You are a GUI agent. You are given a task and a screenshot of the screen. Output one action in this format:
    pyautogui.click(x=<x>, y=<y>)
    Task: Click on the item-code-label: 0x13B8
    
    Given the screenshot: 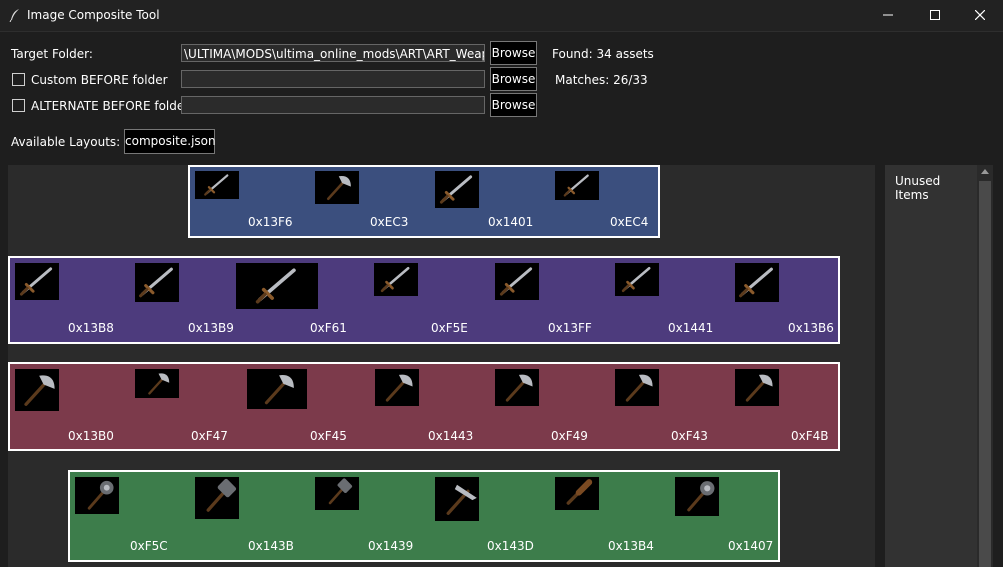 What is the action you would take?
    pyautogui.click(x=91, y=328)
    